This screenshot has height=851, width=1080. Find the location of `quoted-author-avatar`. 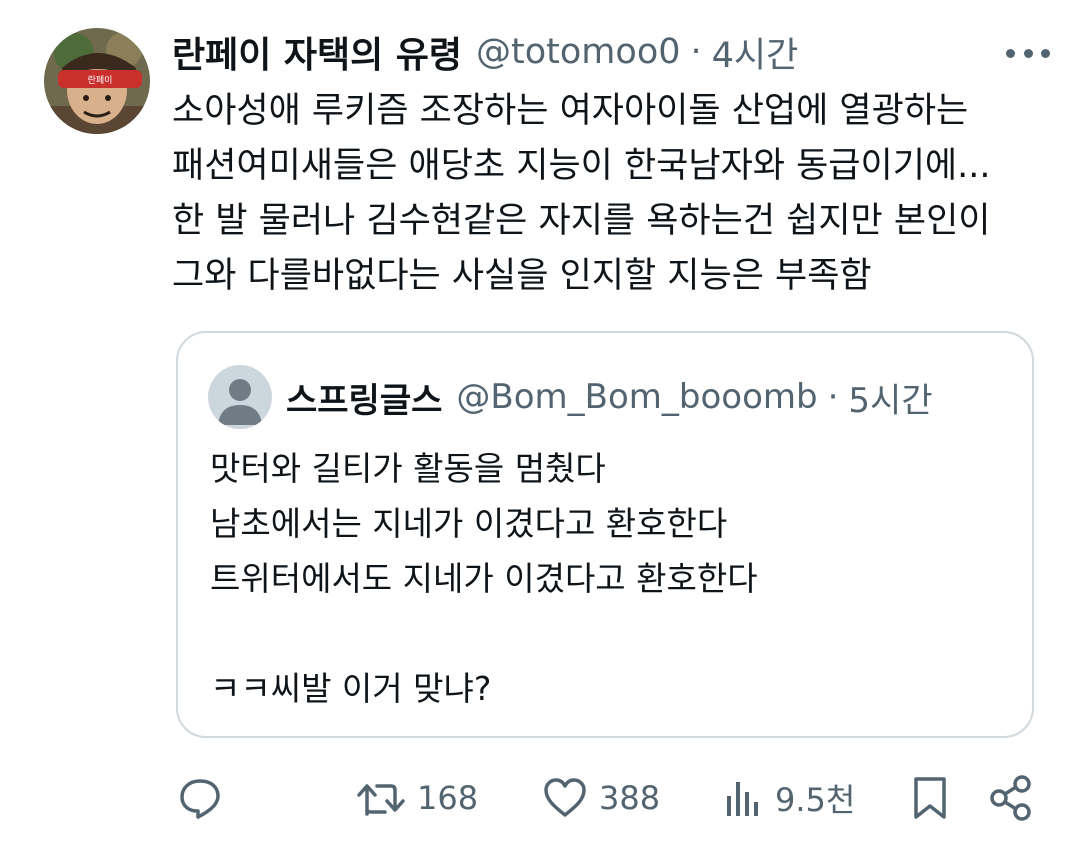

quoted-author-avatar is located at coordinates (240, 397).